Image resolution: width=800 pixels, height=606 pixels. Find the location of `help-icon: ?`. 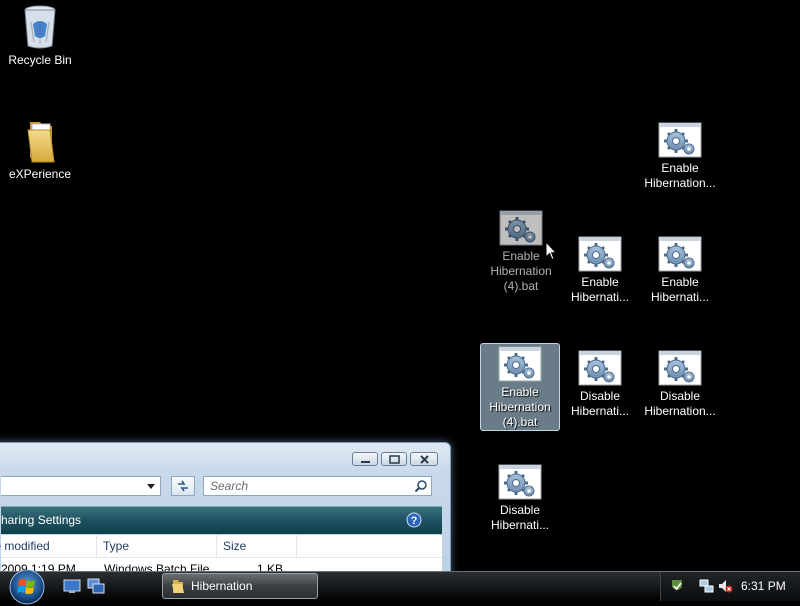

help-icon: ? is located at coordinates (414, 520).